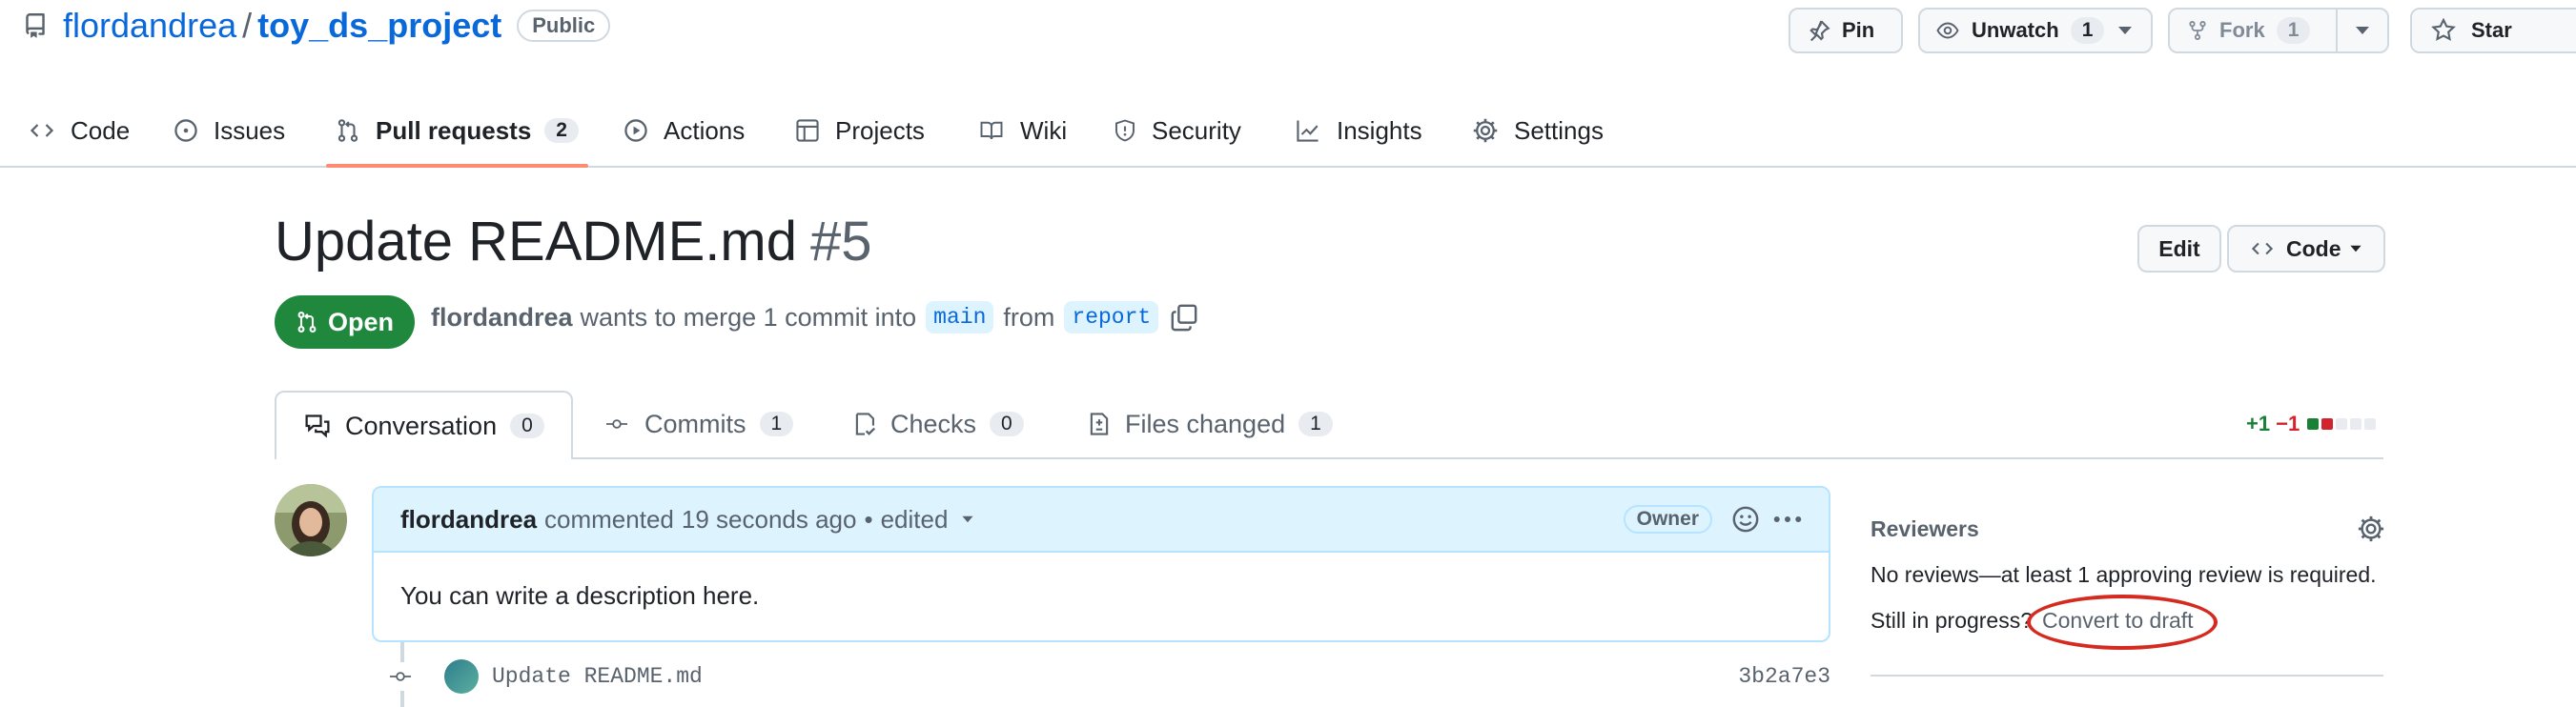 The image size is (2576, 707). I want to click on tab-insights-label: Insights, so click(1379, 130).